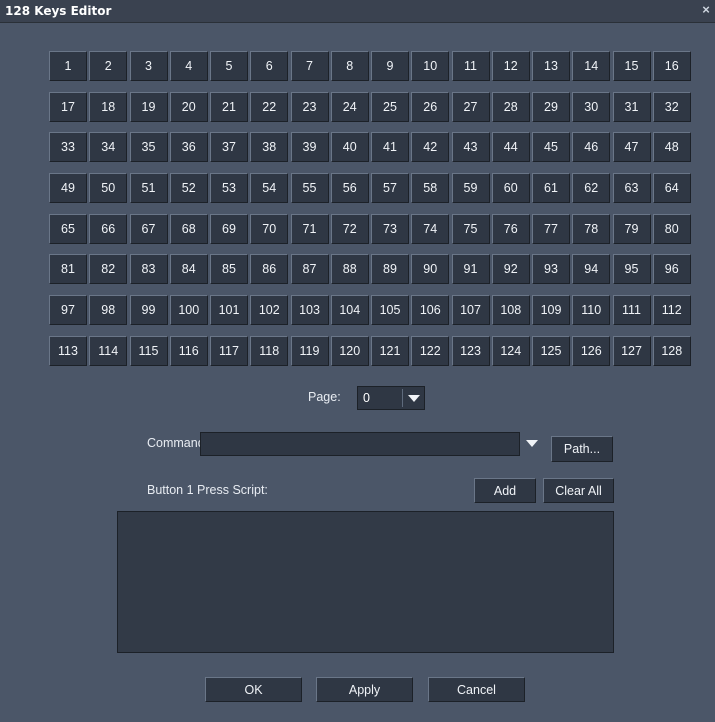 The width and height of the screenshot is (715, 722). Describe the element at coordinates (430, 269) in the screenshot. I see `key-button-90: 90` at that location.